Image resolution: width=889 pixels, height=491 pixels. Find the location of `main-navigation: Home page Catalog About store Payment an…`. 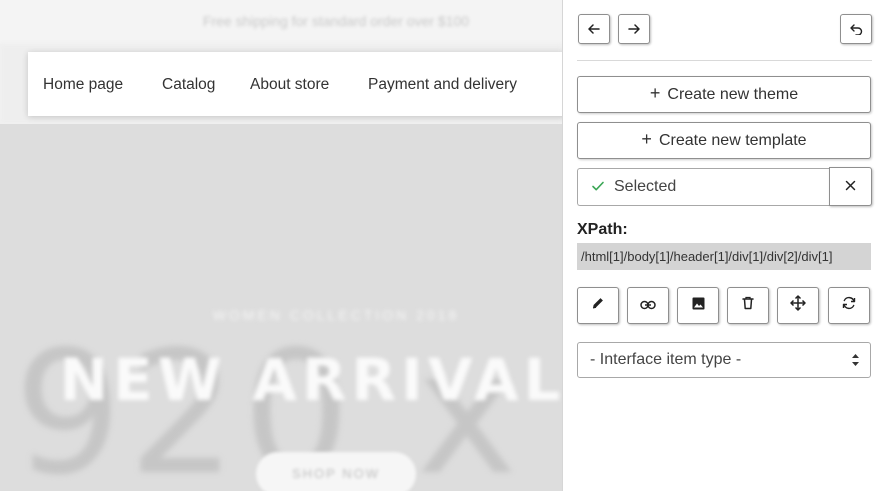

main-navigation: Home page Catalog About store Payment an… is located at coordinates (295, 84).